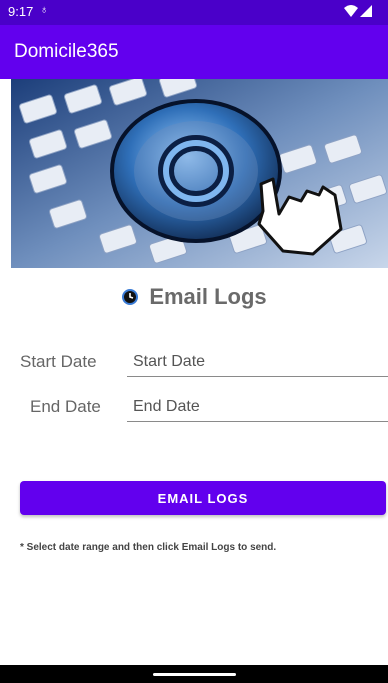 This screenshot has height=683, width=388. I want to click on email-logs-button: EMAIL LOGS, so click(203, 498).